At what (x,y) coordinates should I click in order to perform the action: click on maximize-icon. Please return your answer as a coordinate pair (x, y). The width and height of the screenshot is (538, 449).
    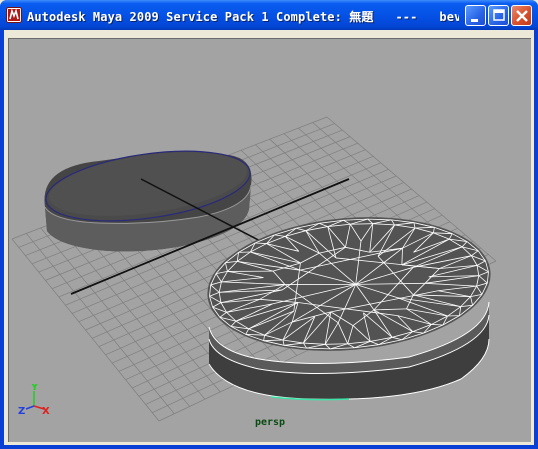
    Looking at the image, I should click on (499, 15).